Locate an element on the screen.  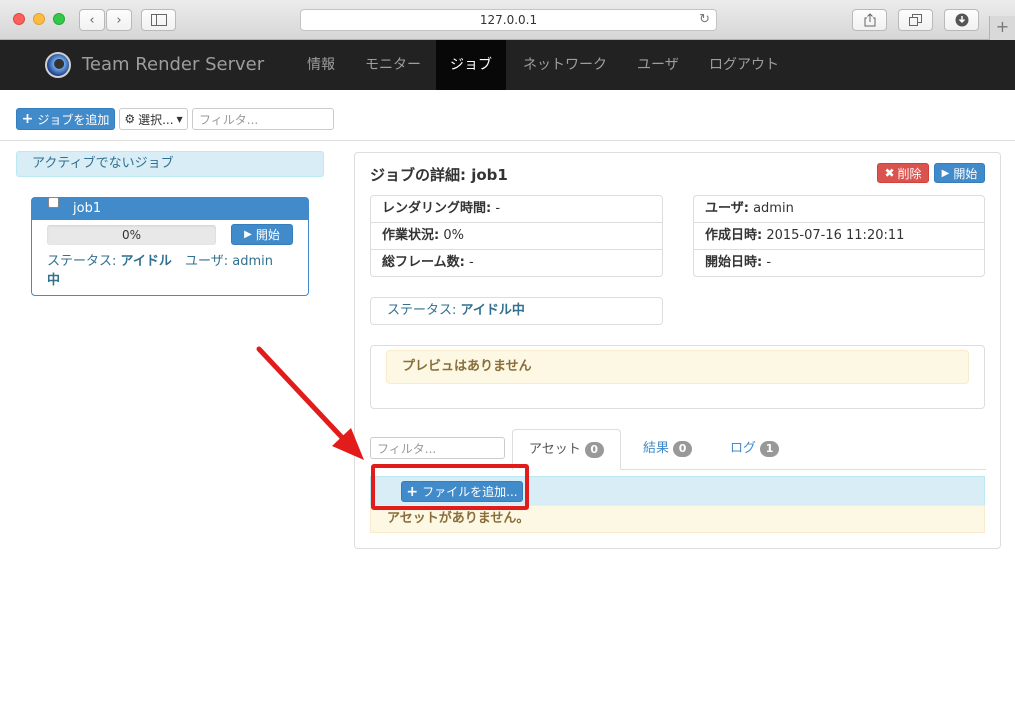
annotation-arrow-icon is located at coordinates (310, 403).